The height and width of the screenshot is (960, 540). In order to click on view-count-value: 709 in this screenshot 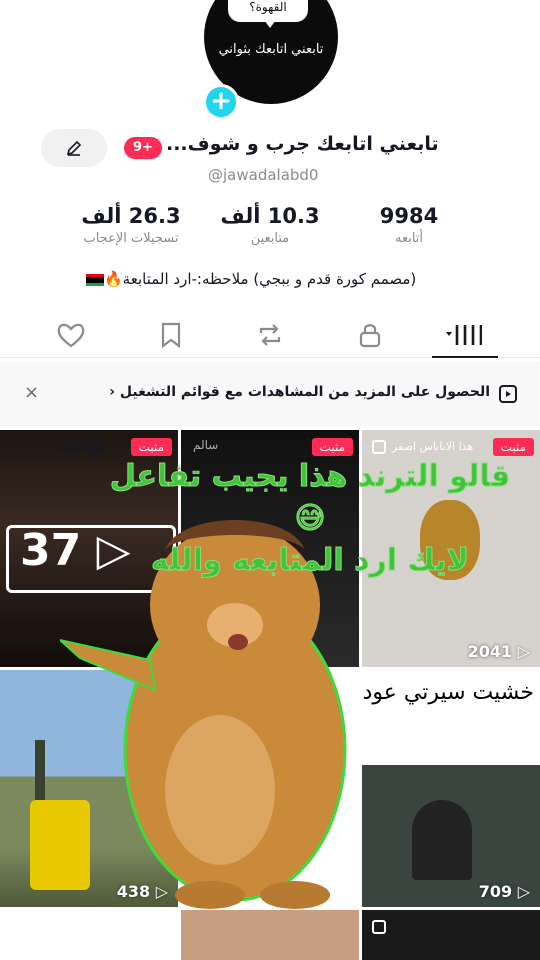, I will do `click(495, 891)`.